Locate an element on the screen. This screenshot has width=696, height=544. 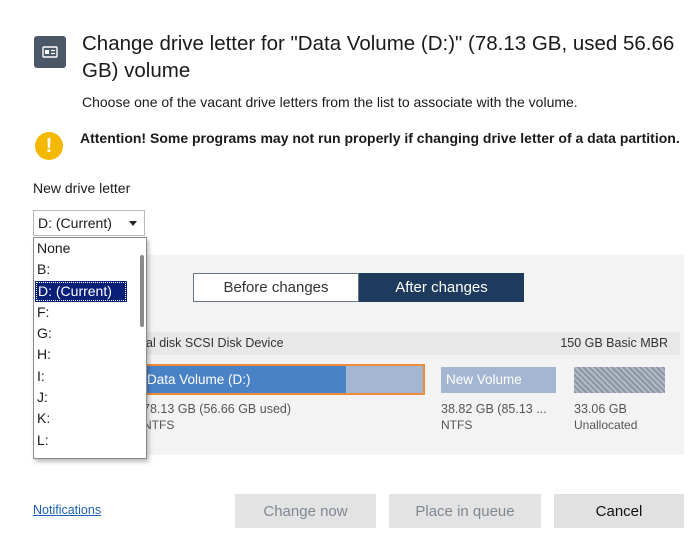
warning-icon: ! is located at coordinates (49, 146).